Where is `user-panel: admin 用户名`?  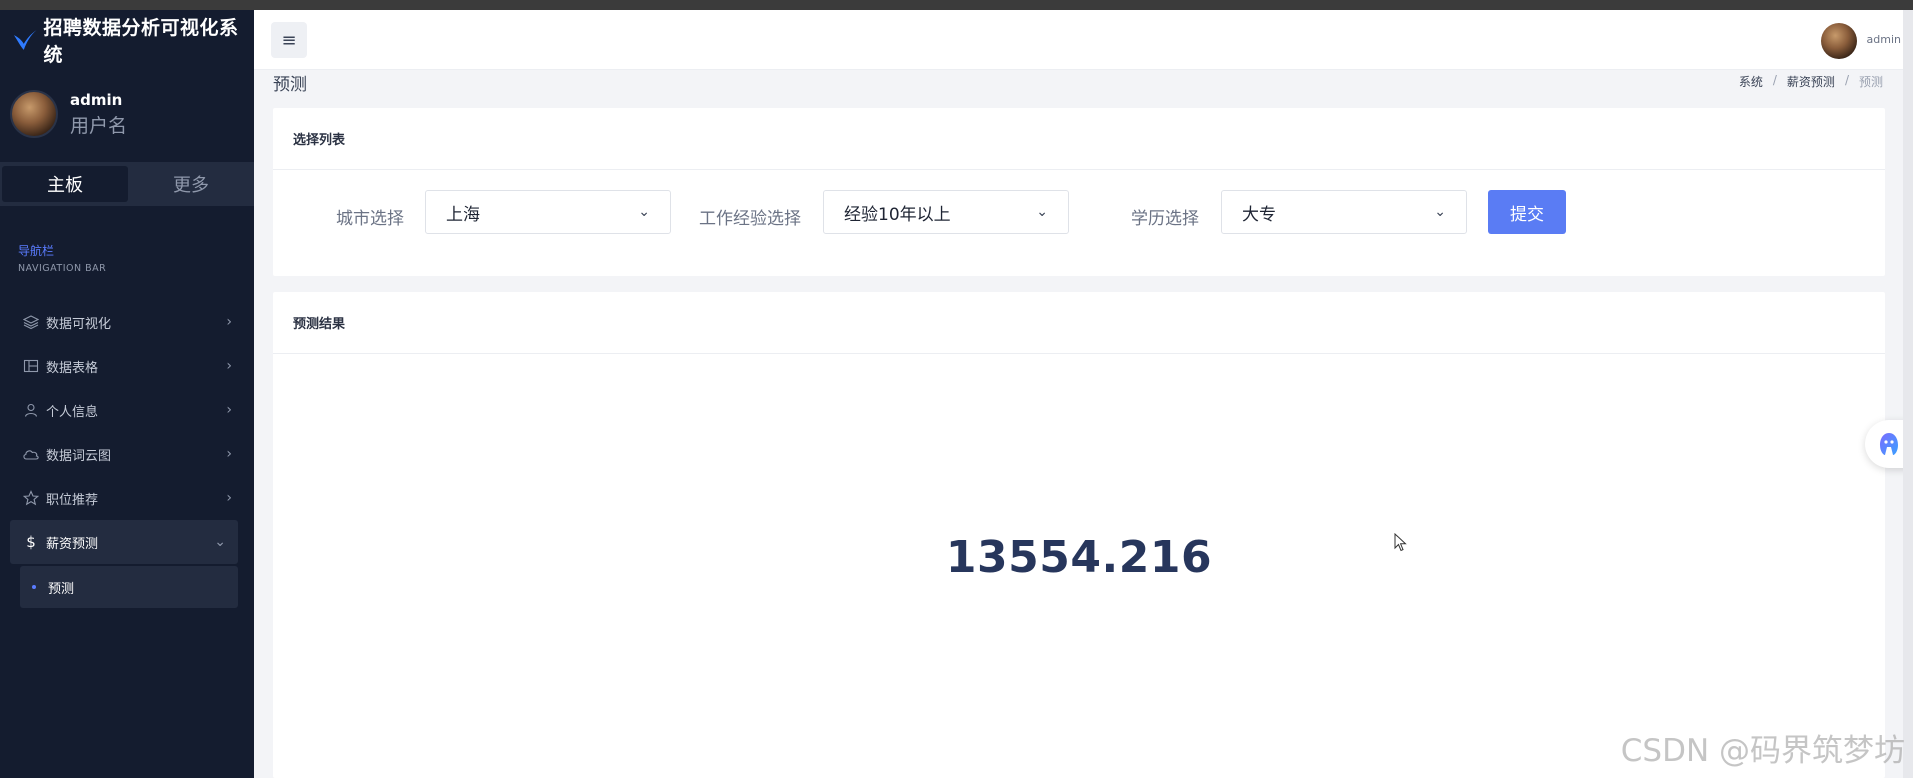
user-panel: admin 用户名 is located at coordinates (127, 114).